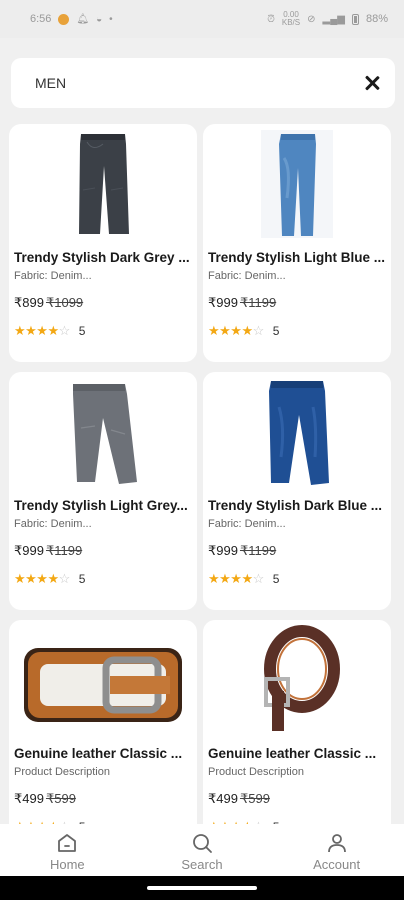 This screenshot has height=900, width=404. I want to click on nav-search: Search, so click(202, 850).